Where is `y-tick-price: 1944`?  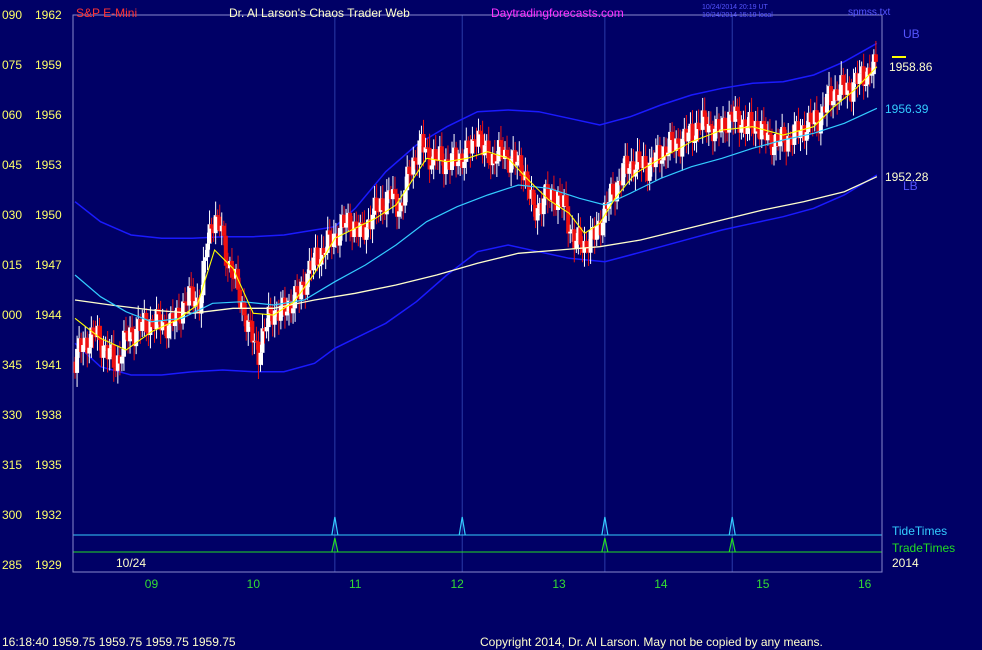 y-tick-price: 1944 is located at coordinates (48, 315).